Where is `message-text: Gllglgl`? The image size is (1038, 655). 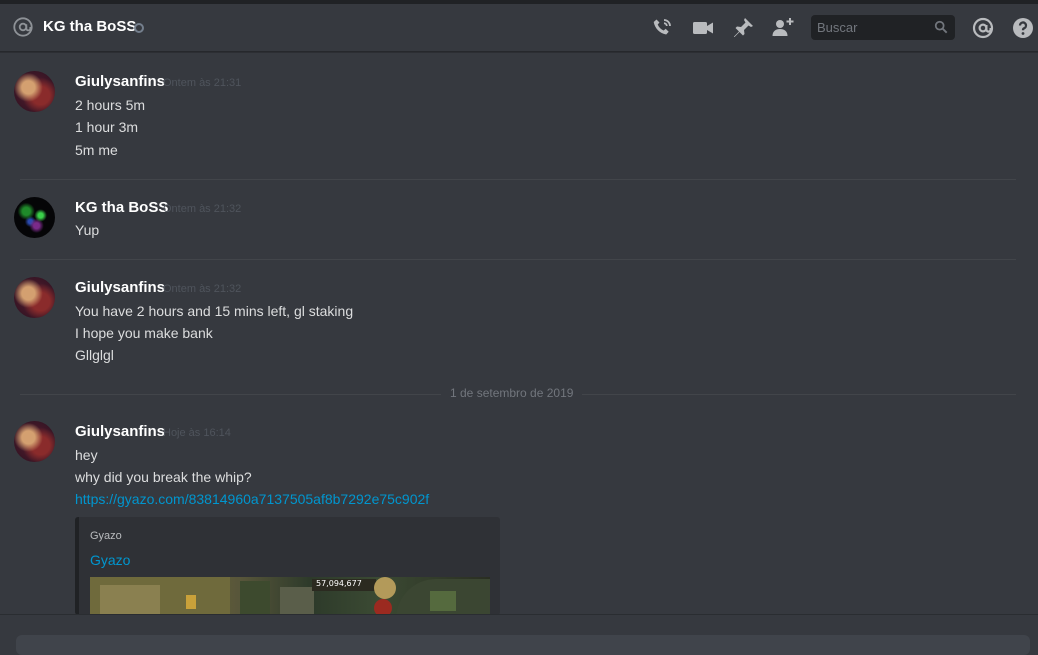 message-text: Gllglgl is located at coordinates (94, 355).